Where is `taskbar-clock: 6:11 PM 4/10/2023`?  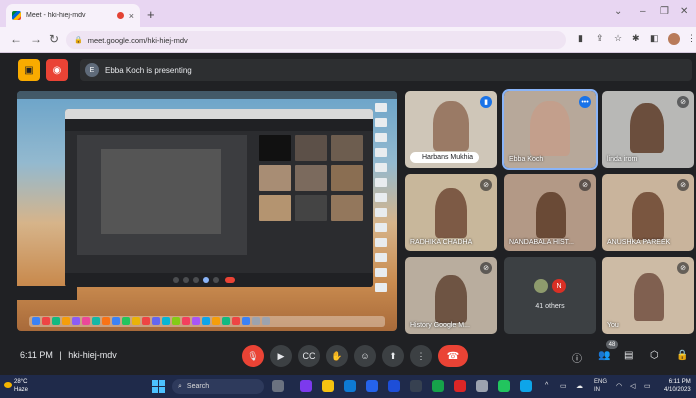 taskbar-clock: 6:11 PM 4/10/2023 is located at coordinates (677, 386).